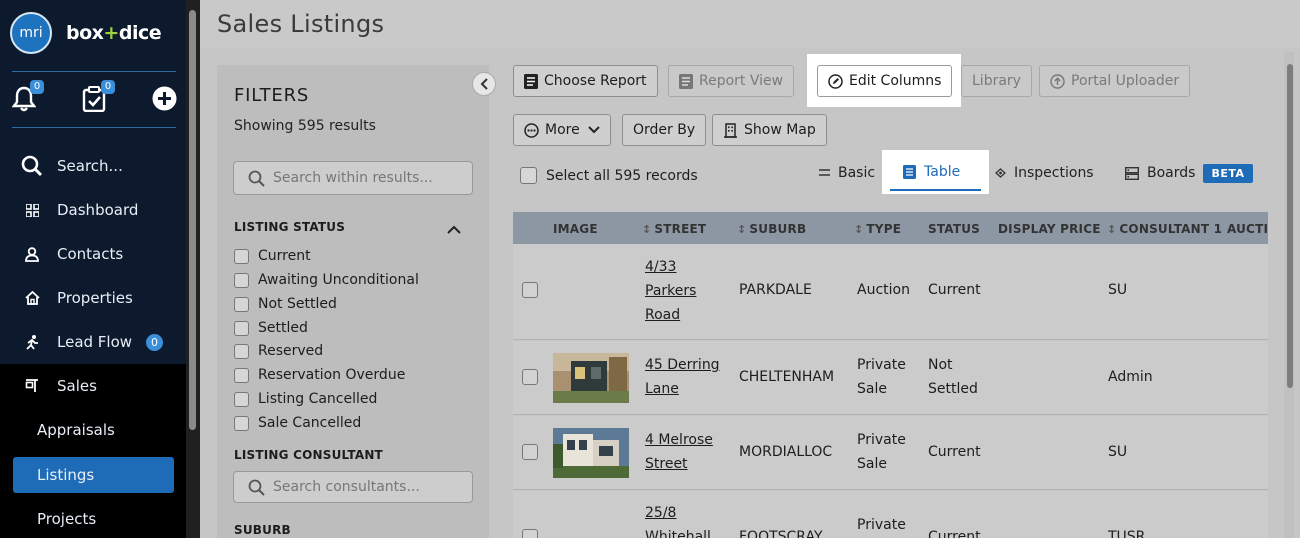 This screenshot has width=1300, height=538. I want to click on edit-columns-button: Edit Columns, so click(885, 81).